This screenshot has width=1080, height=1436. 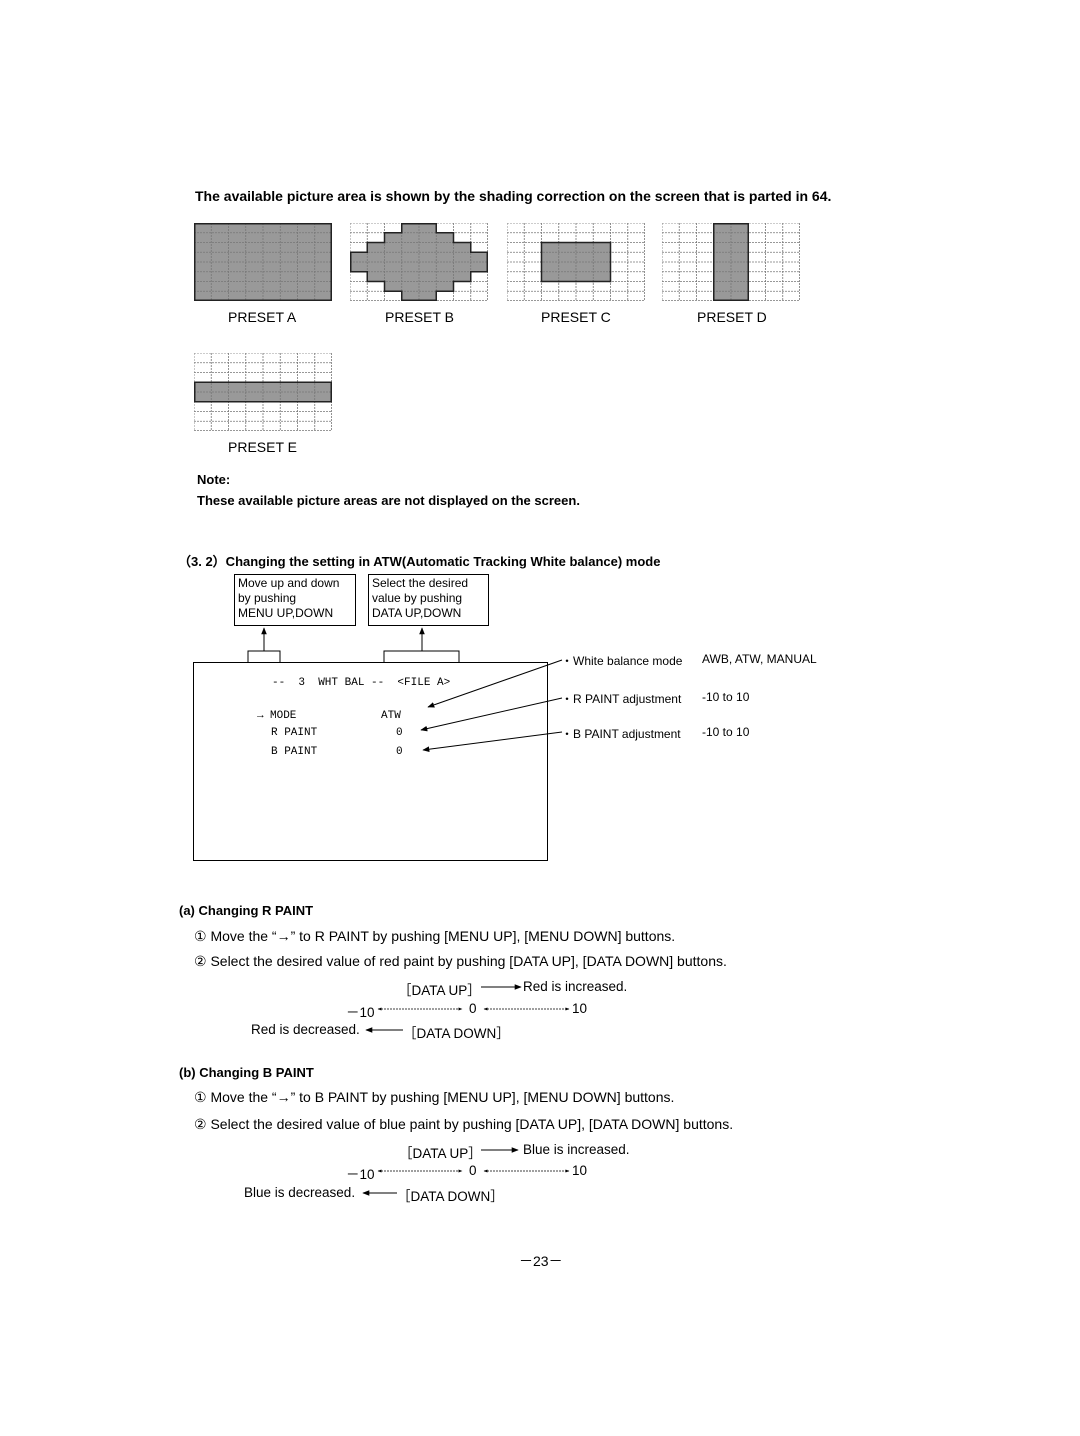 I want to click on preset-d-grid, so click(x=731, y=262).